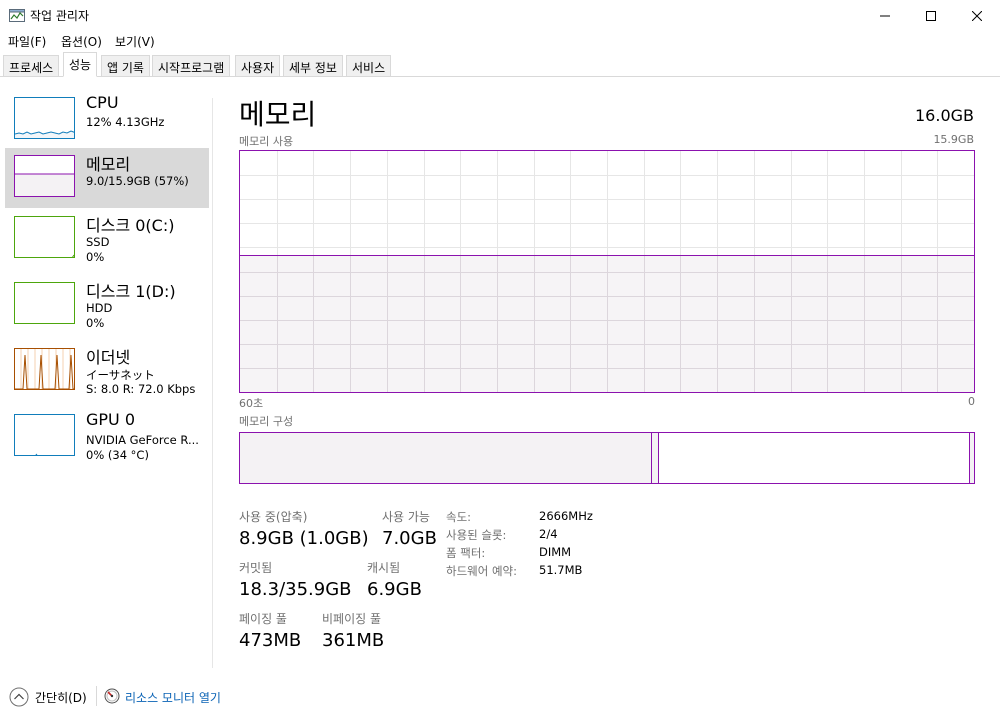  What do you see at coordinates (44, 237) in the screenshot?
I see `disk0-thumbnail-graph` at bounding box center [44, 237].